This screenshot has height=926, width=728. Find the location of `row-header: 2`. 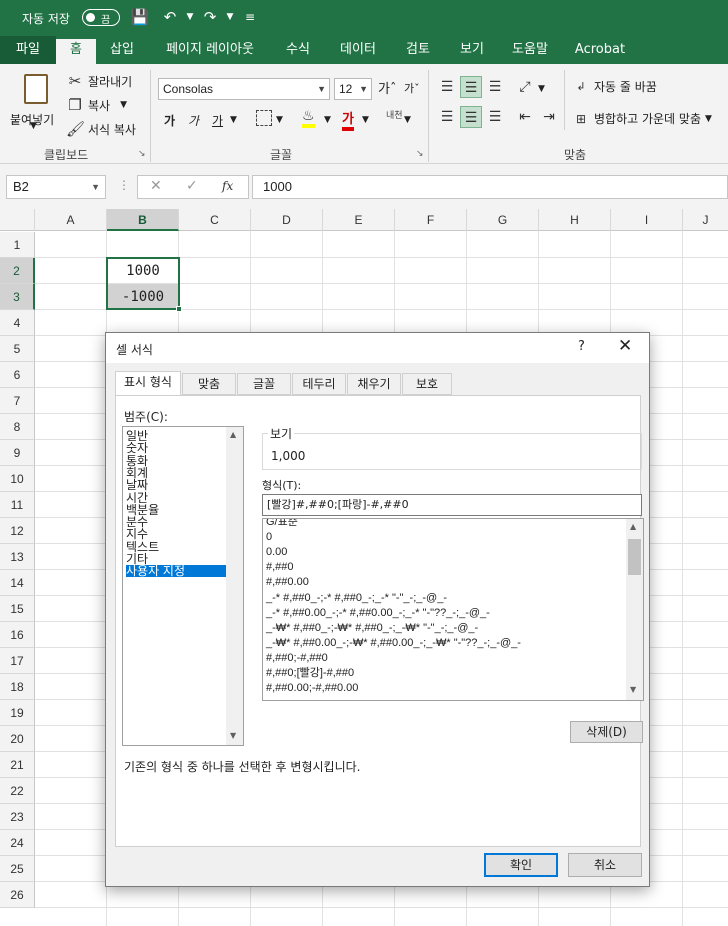

row-header: 2 is located at coordinates (17, 271).